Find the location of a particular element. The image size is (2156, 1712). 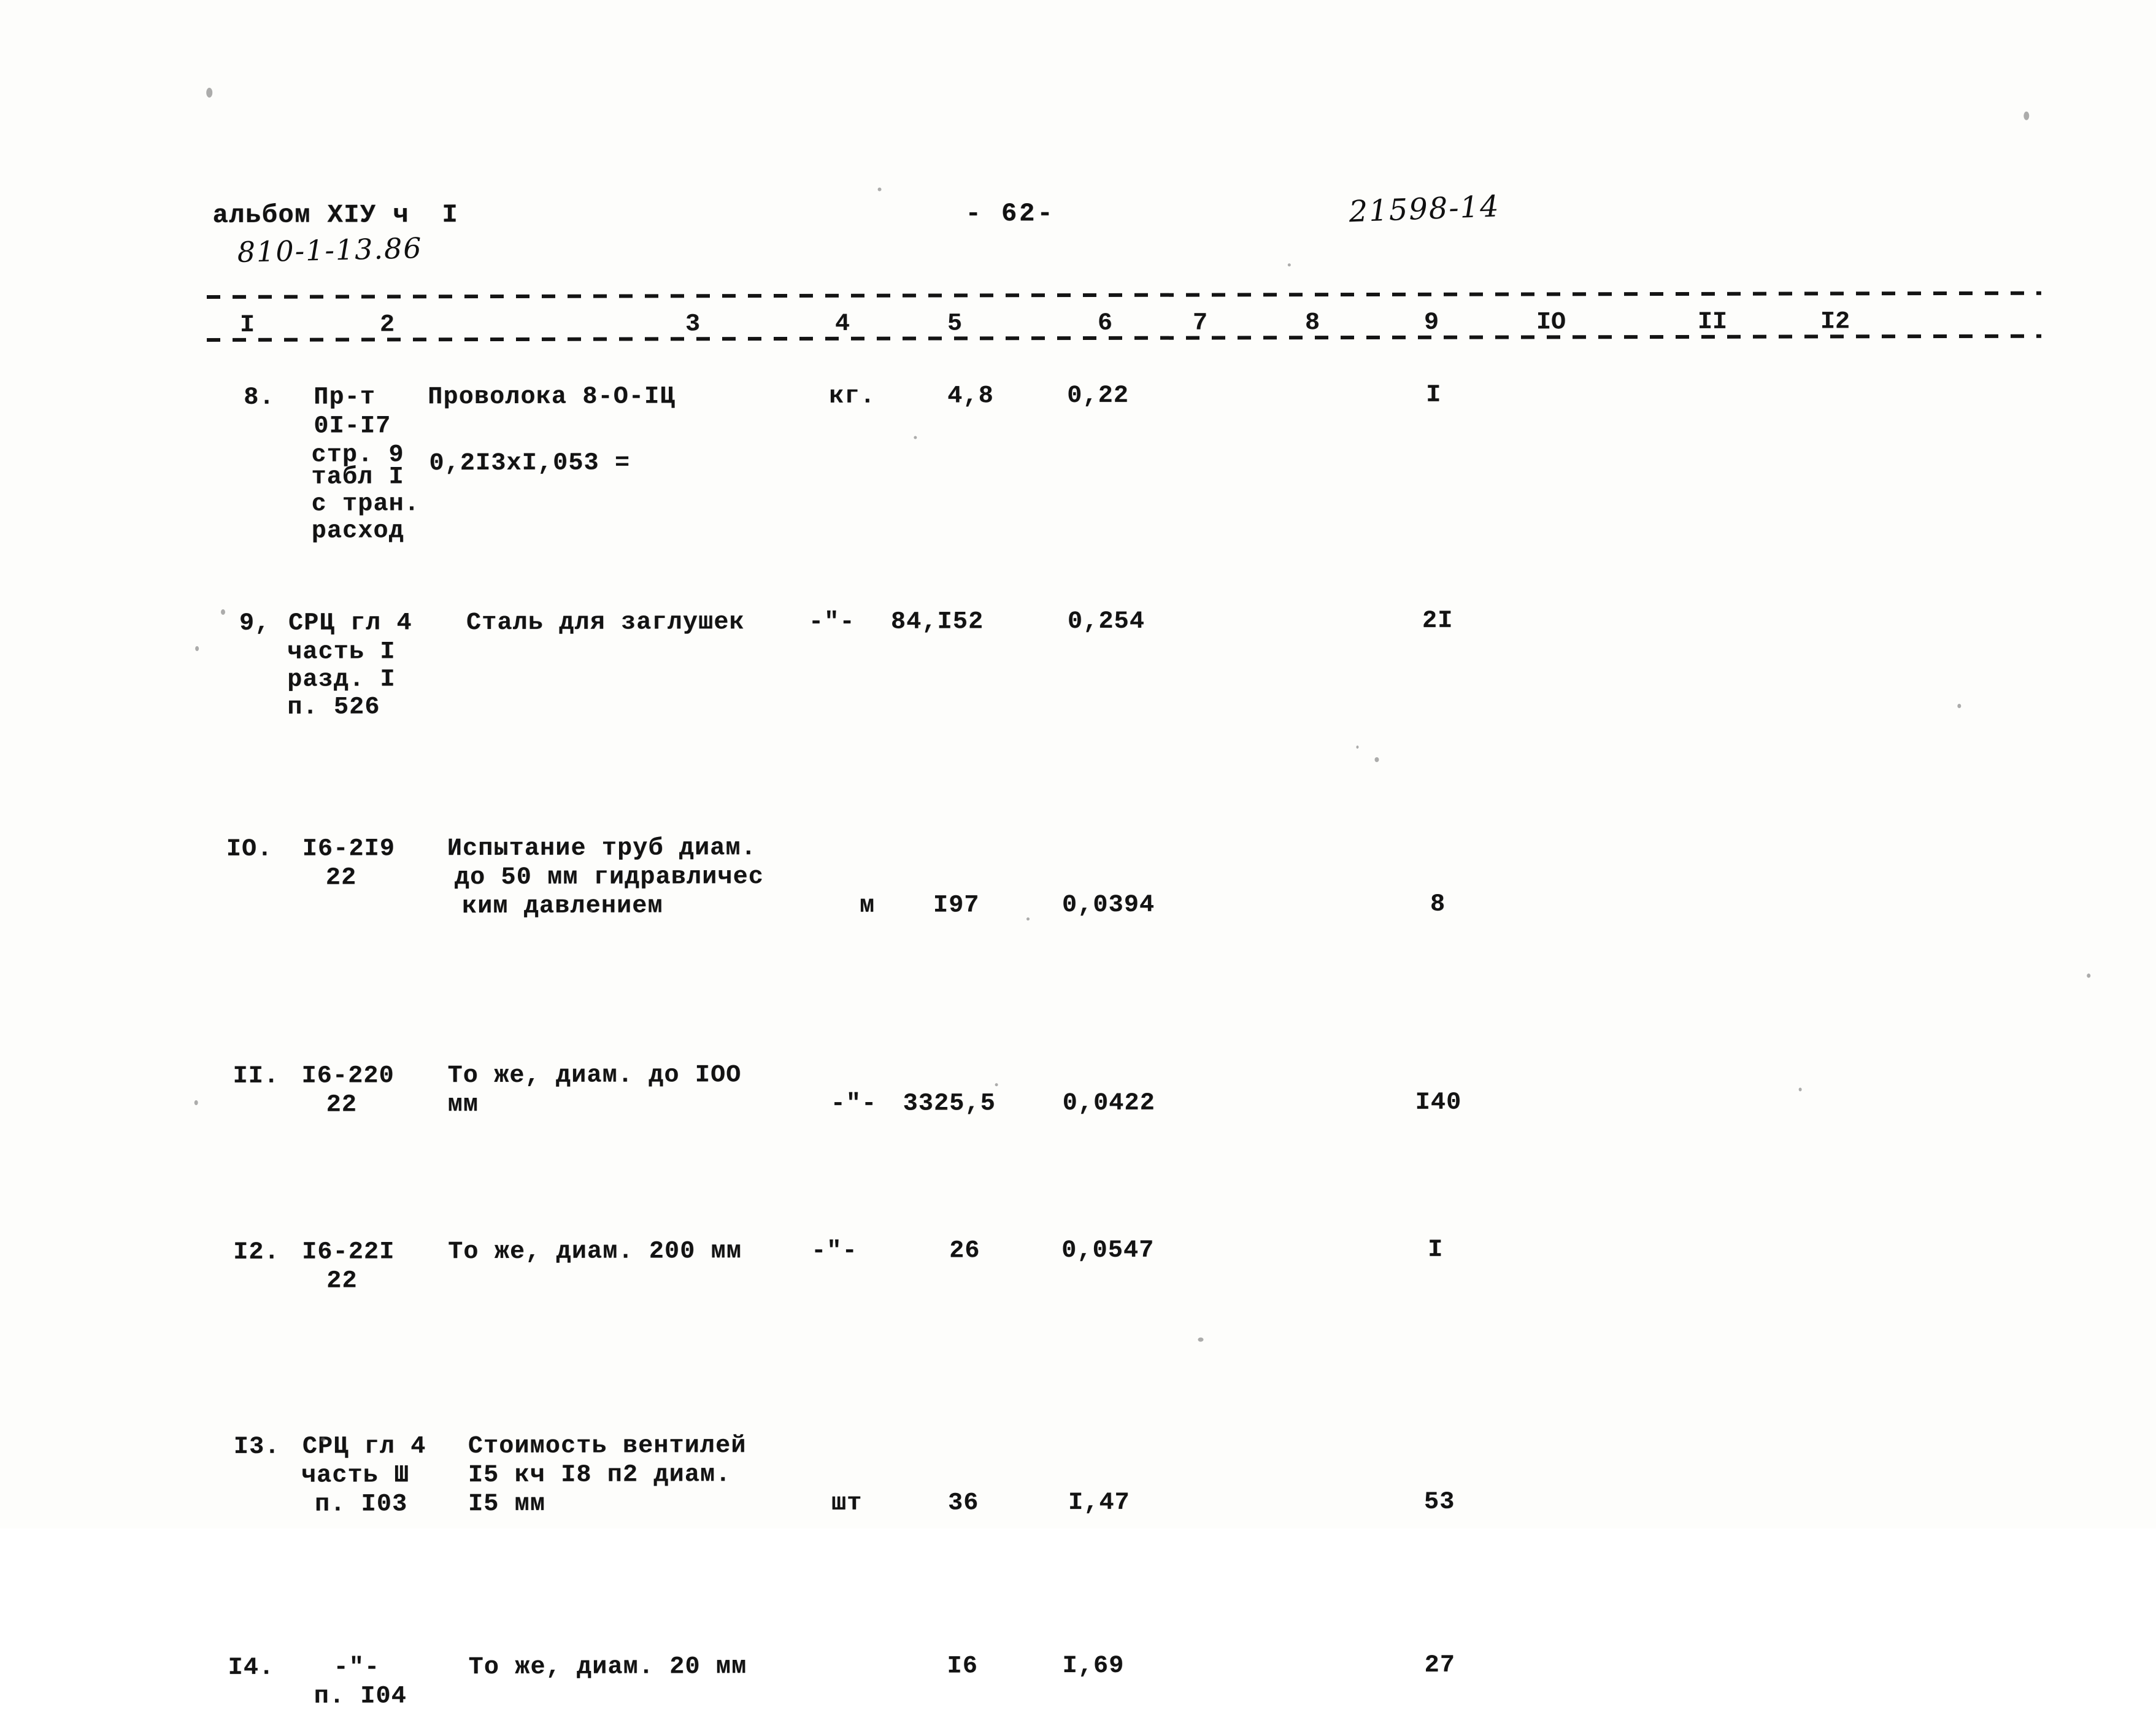

row-total: I40 is located at coordinates (1439, 1103).